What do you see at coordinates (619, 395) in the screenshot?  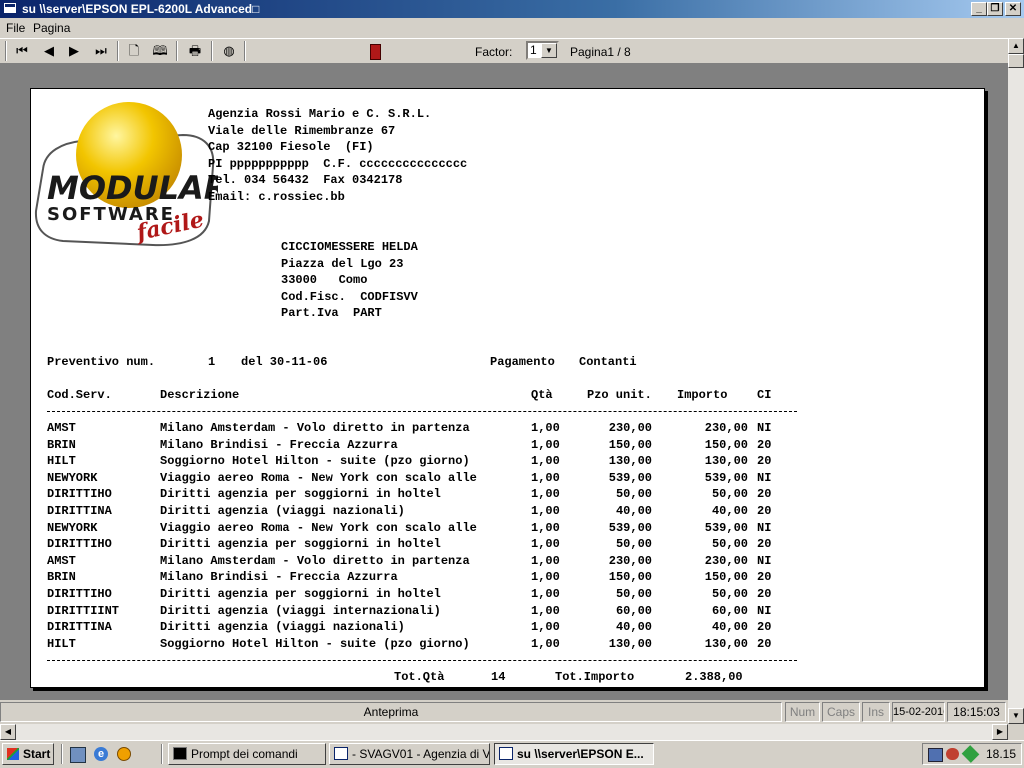 I see `col-unit-price: Pzo unit.` at bounding box center [619, 395].